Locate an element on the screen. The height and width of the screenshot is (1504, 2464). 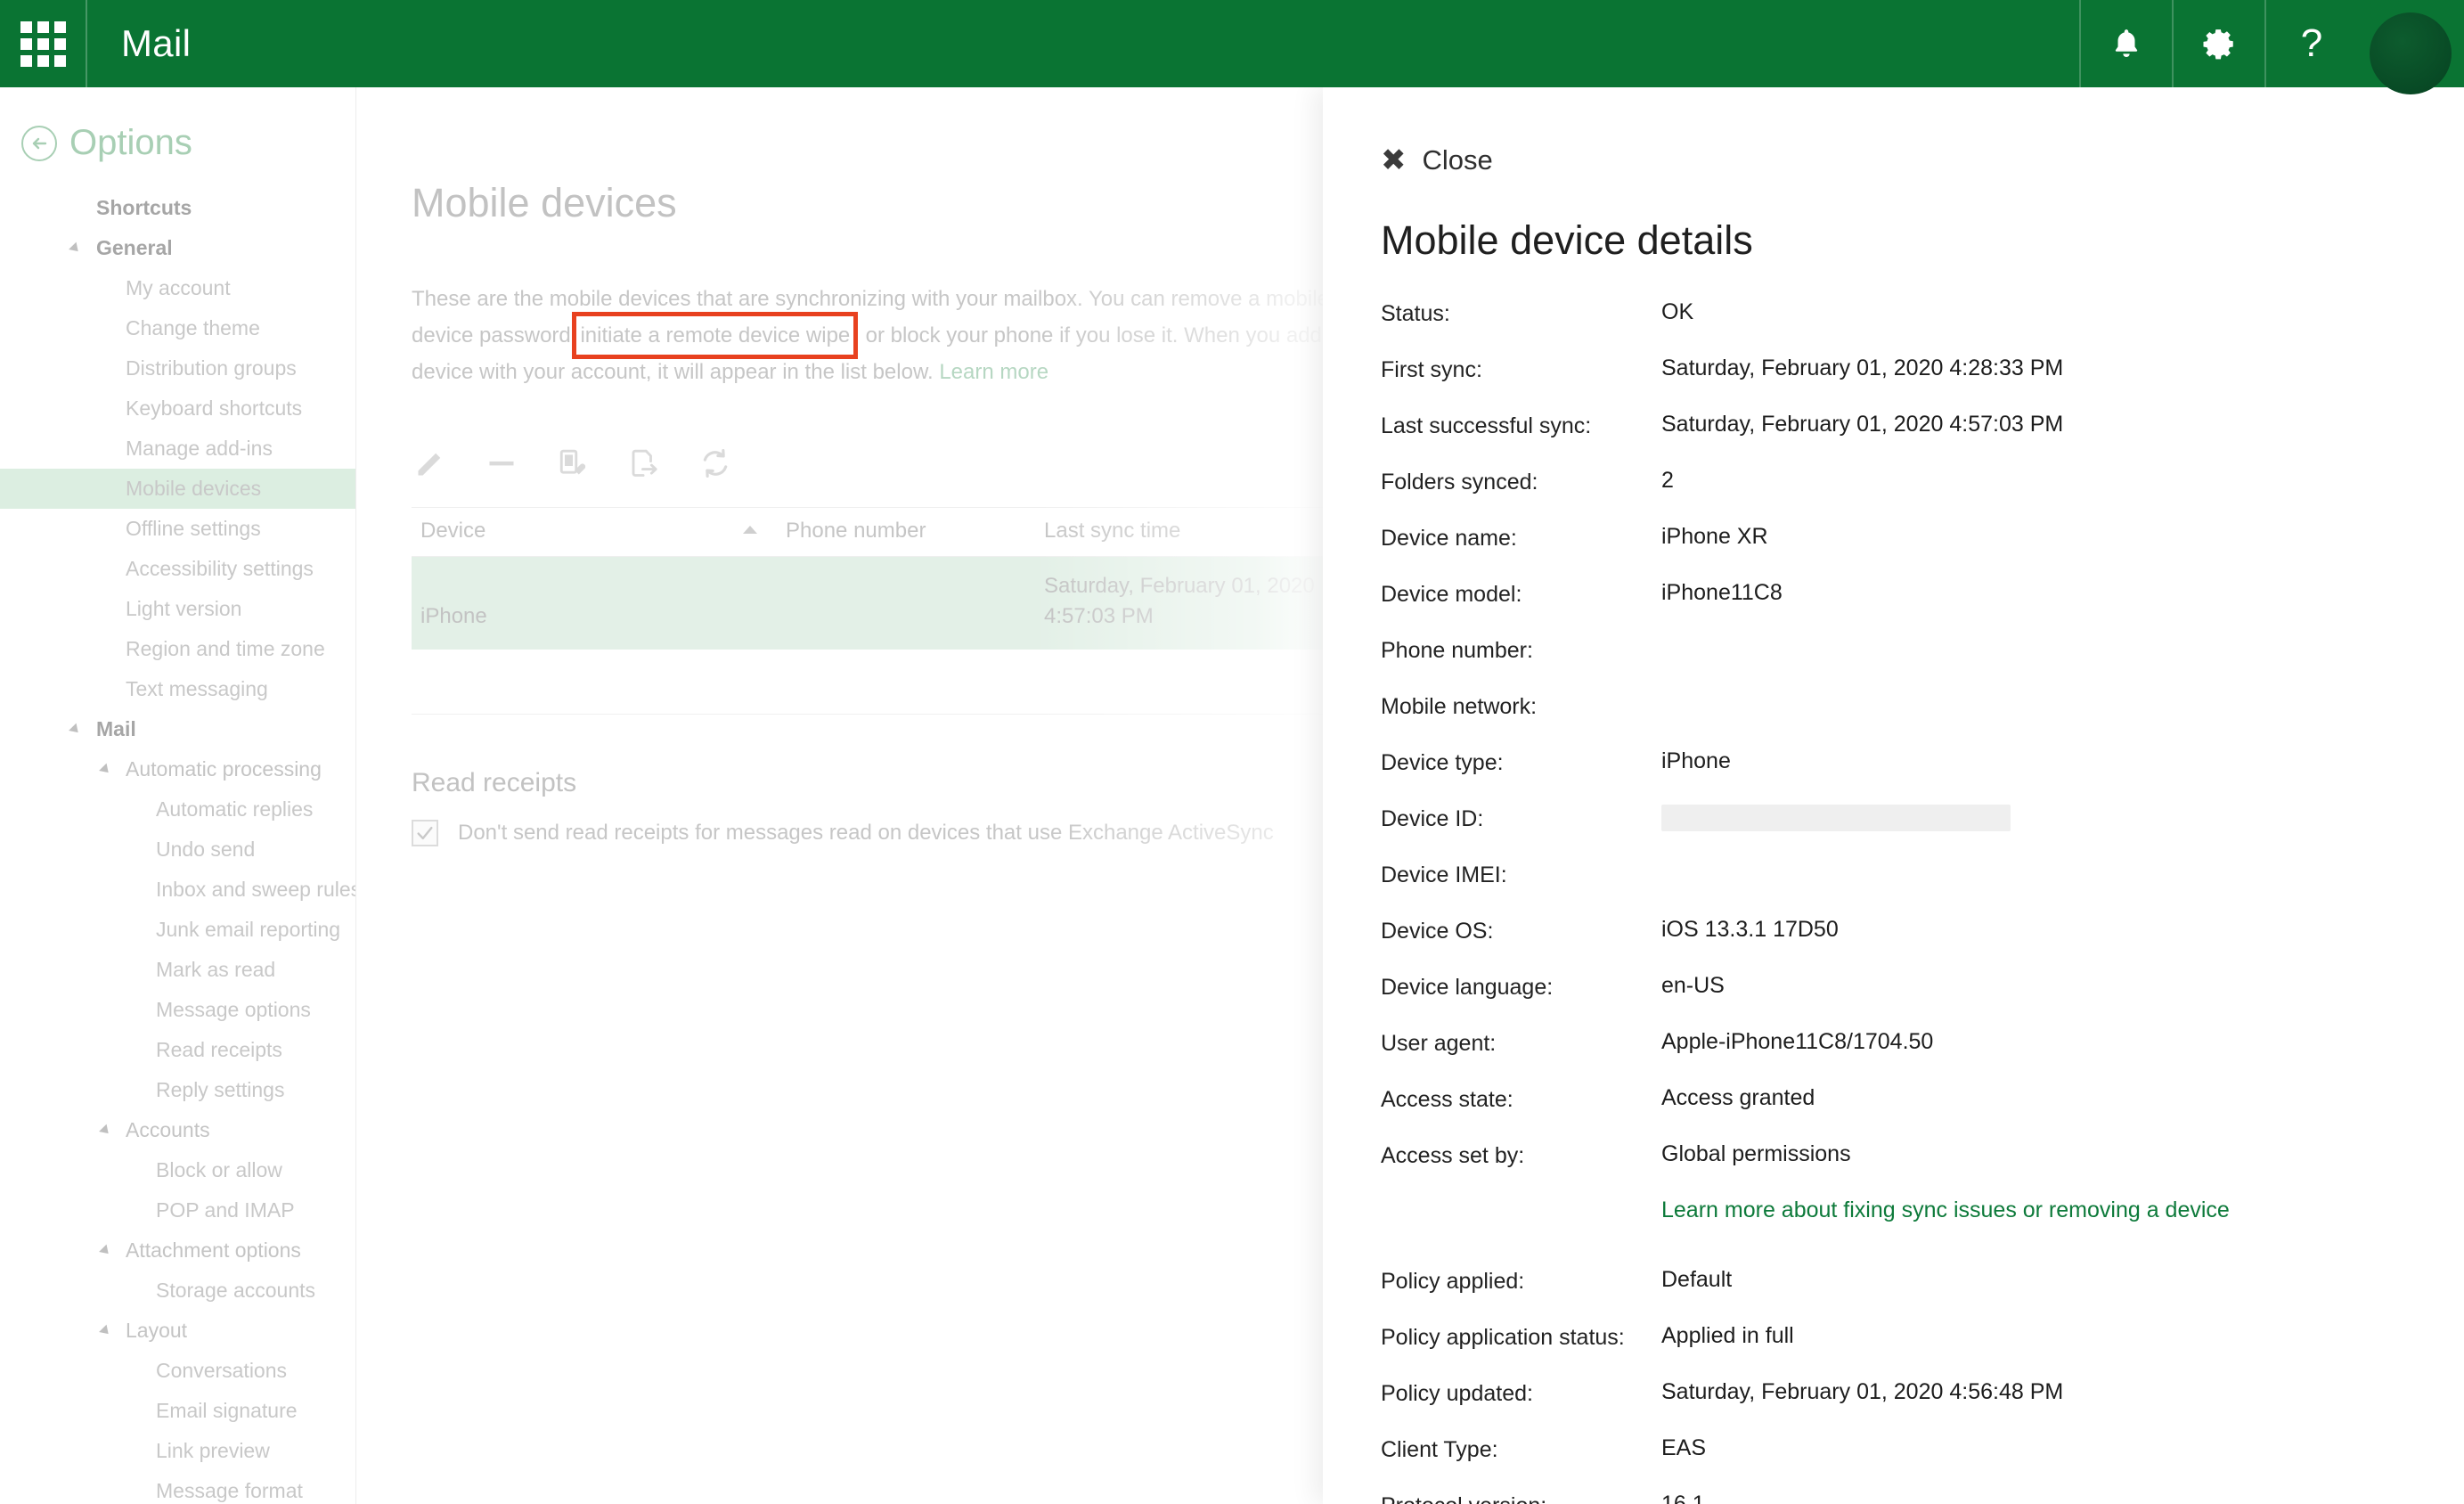
read-receipts-checkbox is located at coordinates (425, 833).